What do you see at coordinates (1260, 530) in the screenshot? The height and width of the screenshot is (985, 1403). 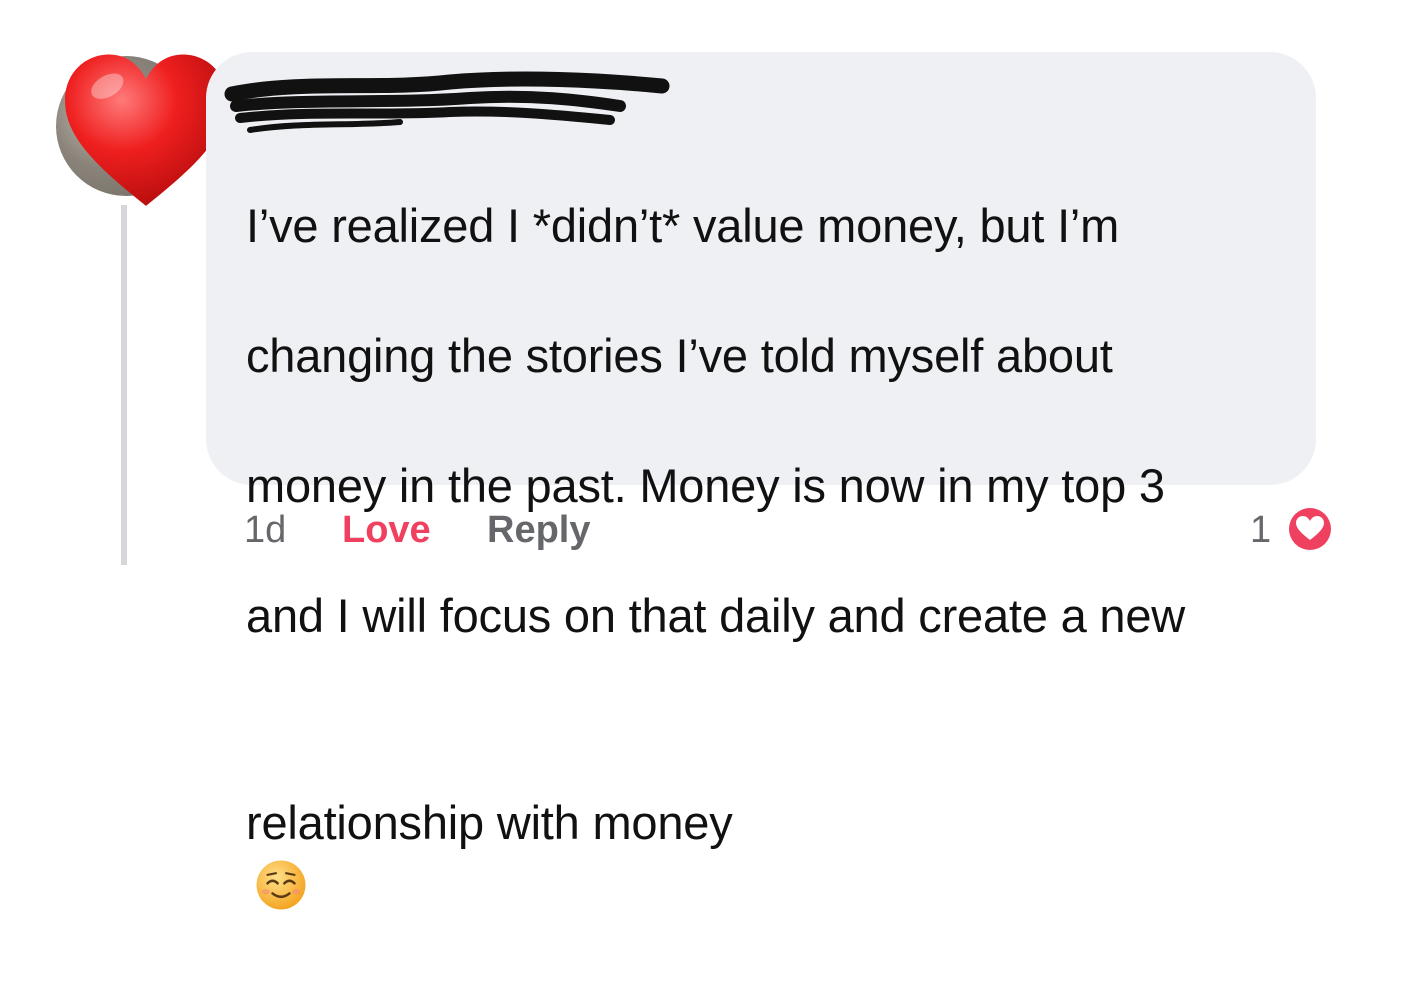 I see `reaction-count: 1` at bounding box center [1260, 530].